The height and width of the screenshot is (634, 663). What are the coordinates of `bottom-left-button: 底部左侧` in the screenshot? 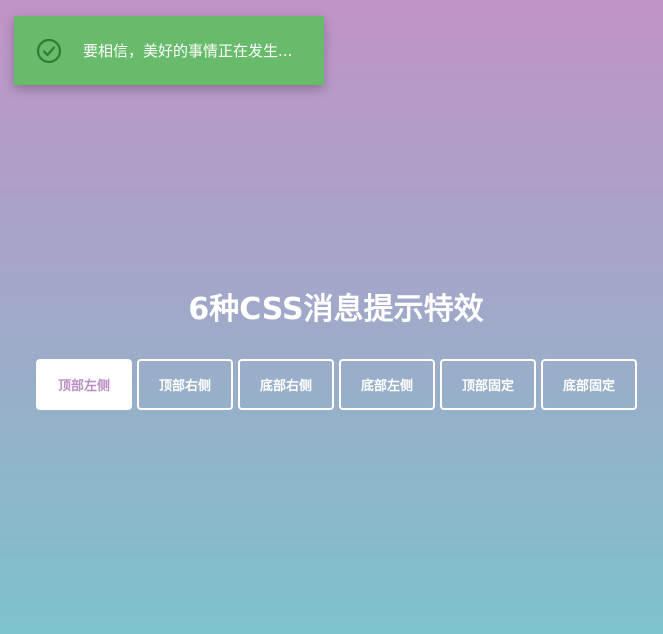 It's located at (387, 384).